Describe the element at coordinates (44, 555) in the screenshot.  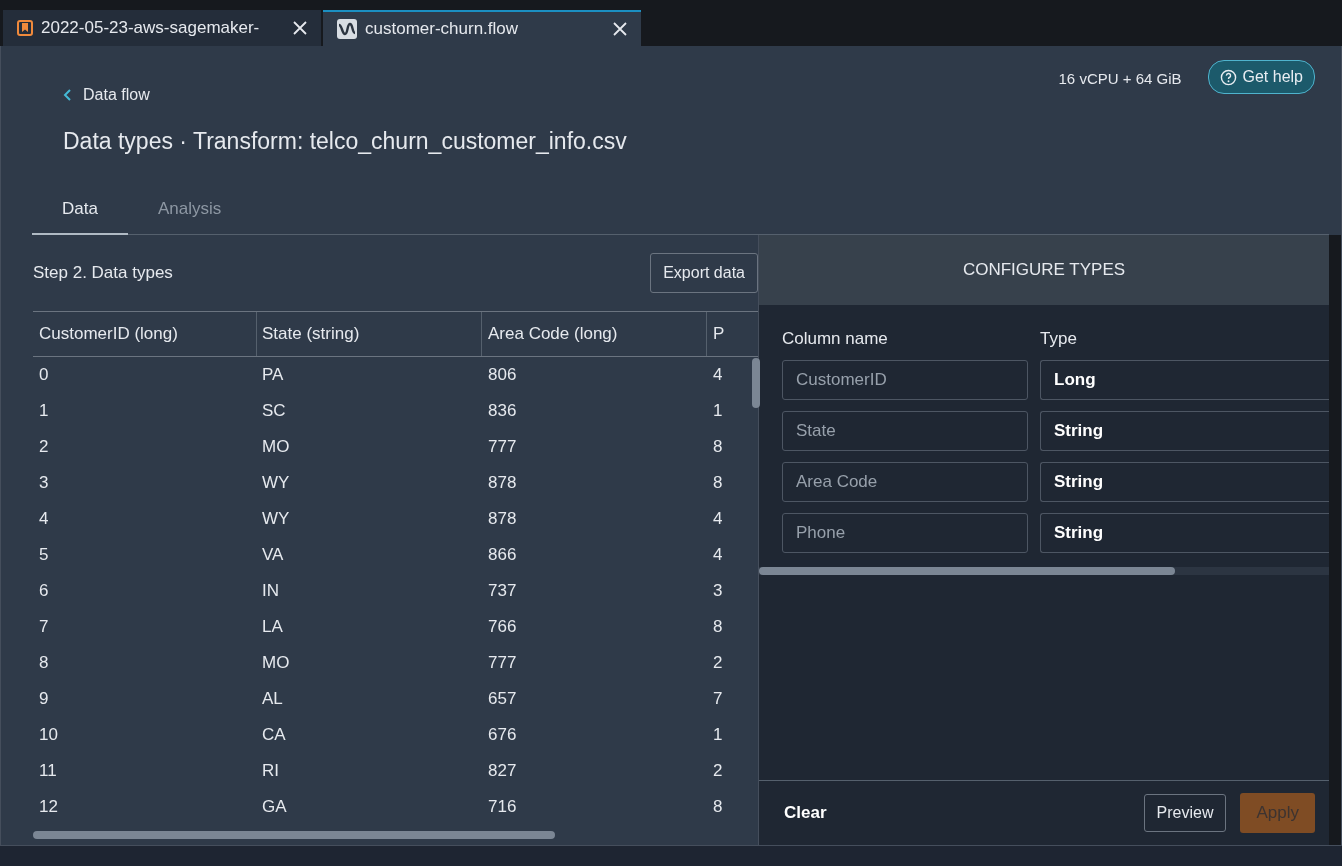
I see `table-cell-text: 5` at that location.